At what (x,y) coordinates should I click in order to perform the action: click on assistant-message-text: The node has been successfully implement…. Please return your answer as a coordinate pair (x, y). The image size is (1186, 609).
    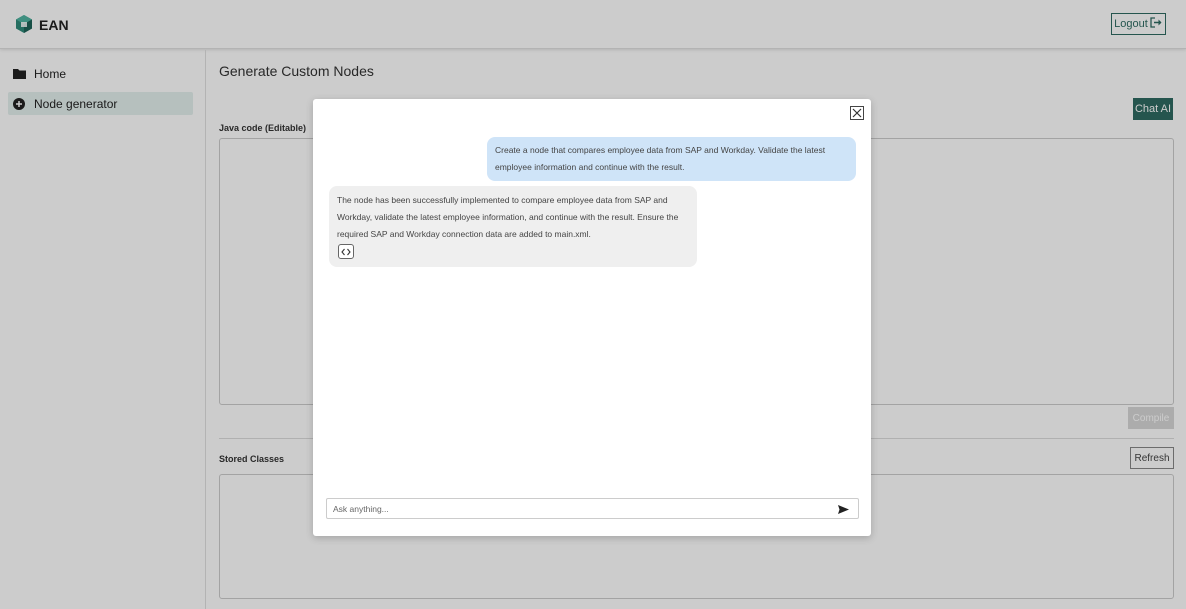
    Looking at the image, I should click on (508, 217).